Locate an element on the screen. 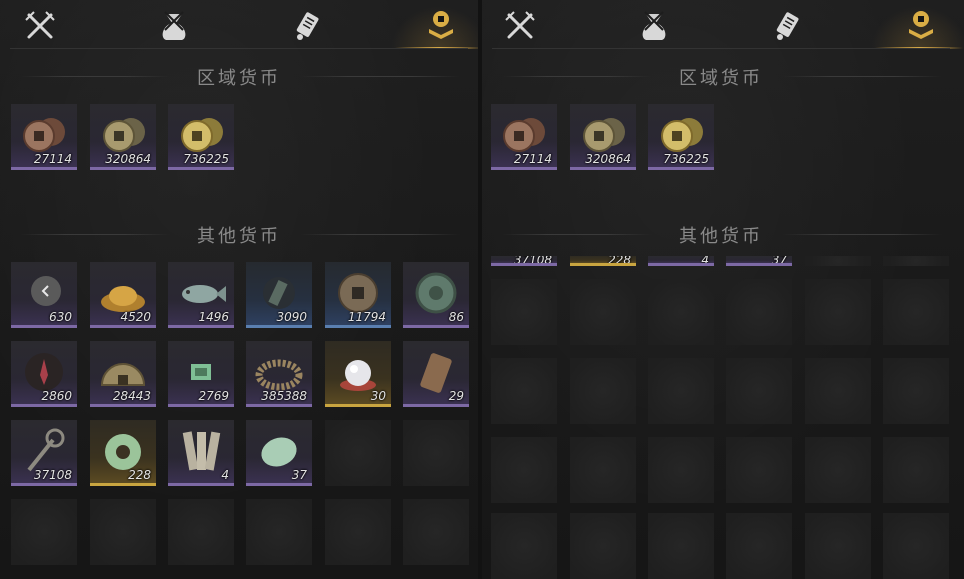 The height and width of the screenshot is (579, 964). currency-slot: 29 is located at coordinates (436, 374).